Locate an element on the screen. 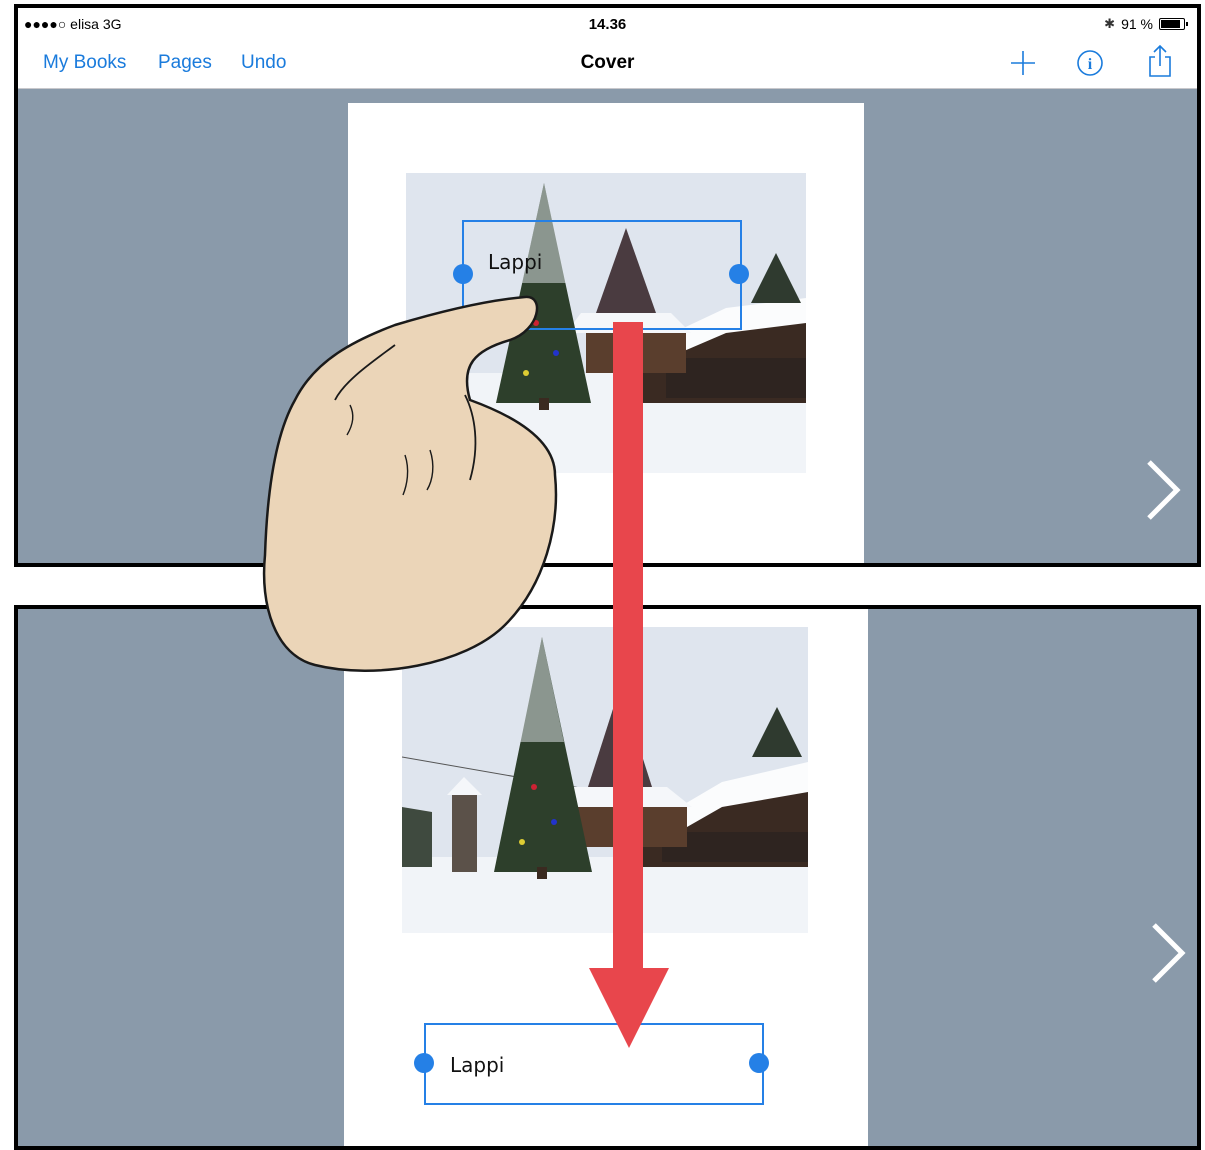 The image size is (1205, 1150). cover-photo is located at coordinates (605, 780).